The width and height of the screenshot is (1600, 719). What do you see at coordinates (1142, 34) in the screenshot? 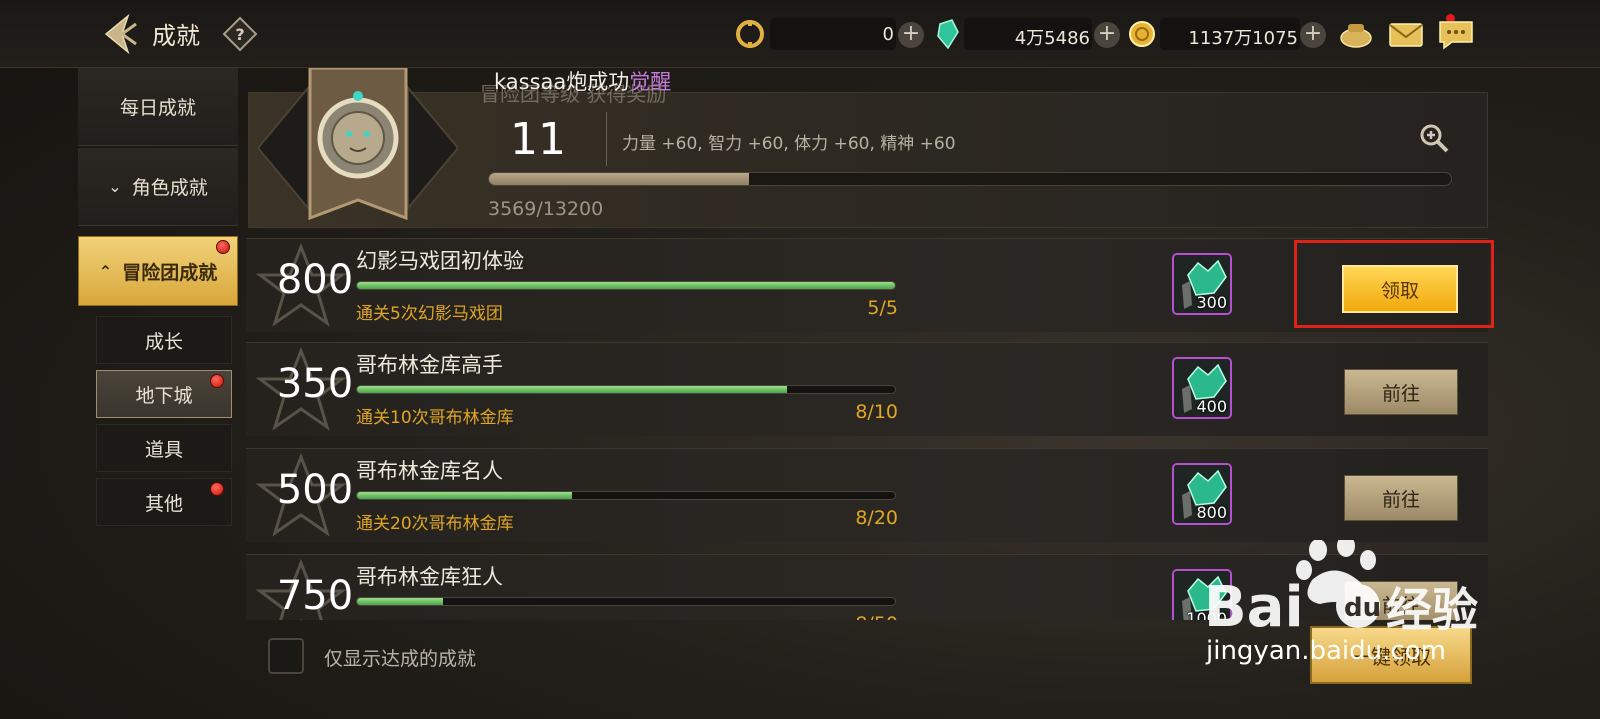
I see `gold-coin-icon` at bounding box center [1142, 34].